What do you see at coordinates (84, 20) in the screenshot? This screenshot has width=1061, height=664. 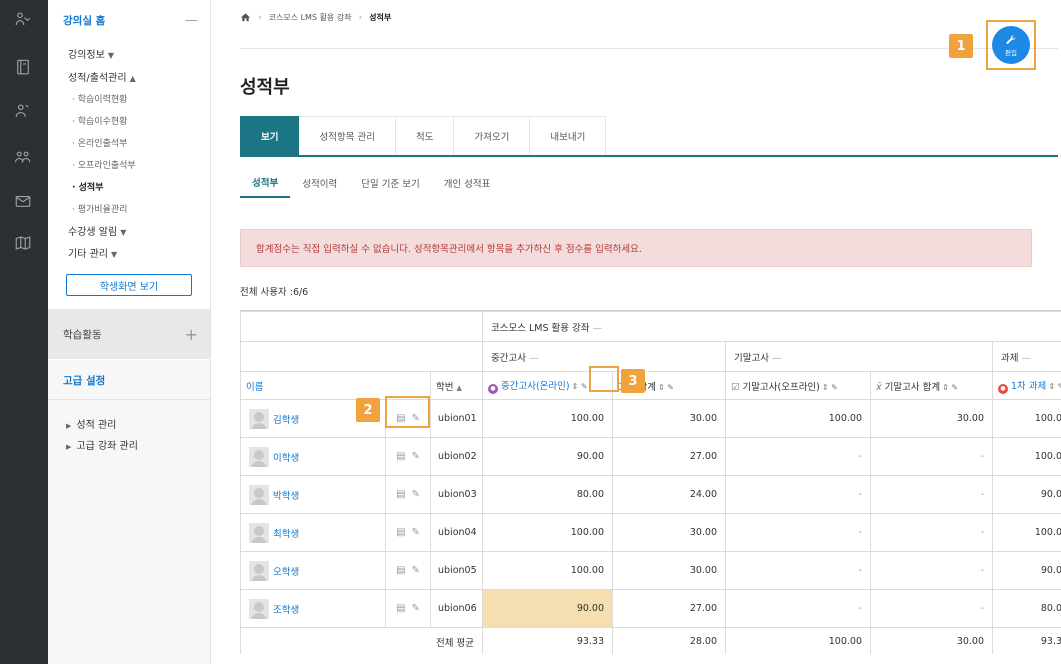 I see `course-home-link: 강의실 홈` at bounding box center [84, 20].